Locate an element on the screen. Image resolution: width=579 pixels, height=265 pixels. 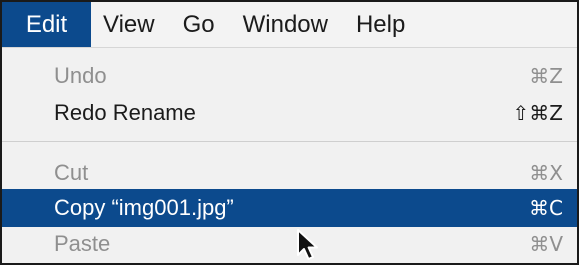
menu-item-undo-label: Undo is located at coordinates (80, 75).